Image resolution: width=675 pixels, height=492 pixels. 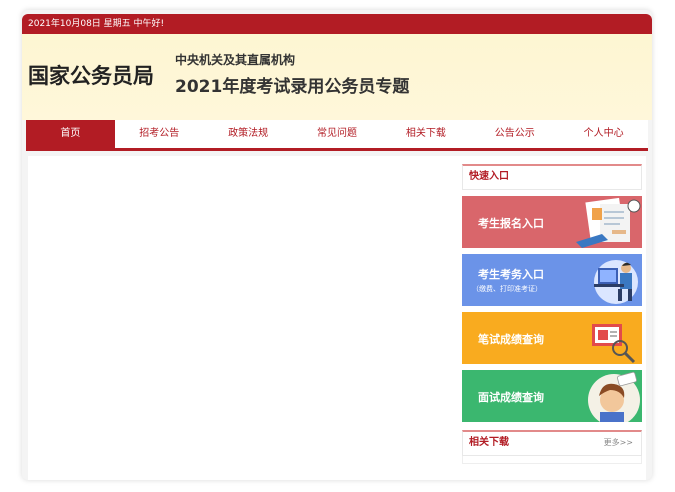 What do you see at coordinates (552, 460) in the screenshot?
I see `downloads-list` at bounding box center [552, 460].